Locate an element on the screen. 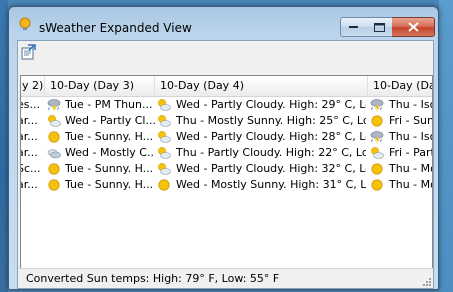 This screenshot has height=292, width=453. desktop-background-right is located at coordinates (446, 146).